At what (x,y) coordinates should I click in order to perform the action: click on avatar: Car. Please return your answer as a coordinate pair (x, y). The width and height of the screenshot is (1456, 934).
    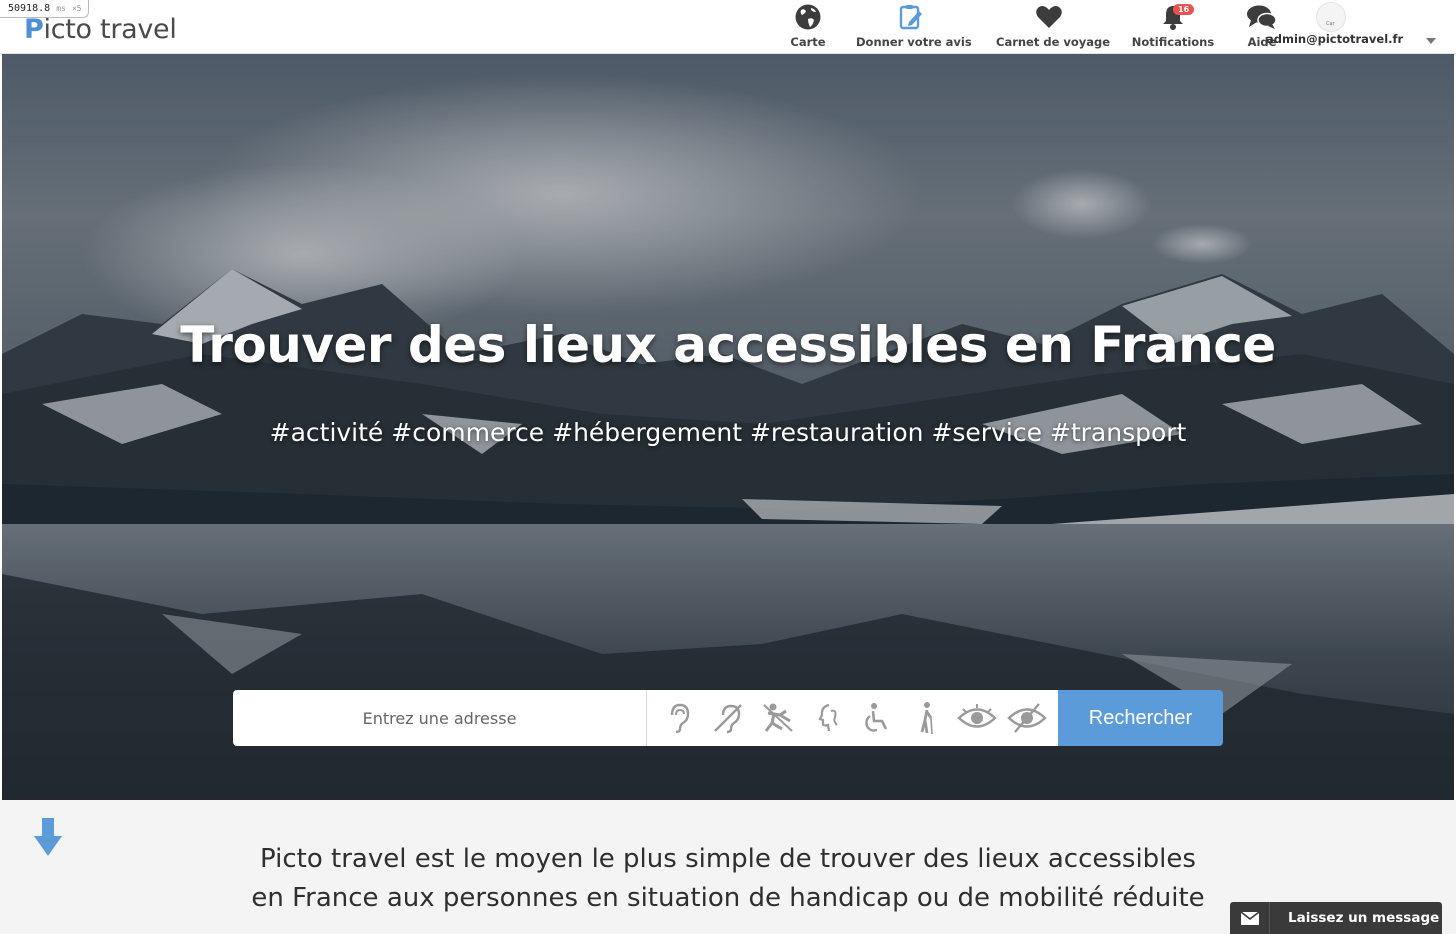
    Looking at the image, I should click on (1331, 17).